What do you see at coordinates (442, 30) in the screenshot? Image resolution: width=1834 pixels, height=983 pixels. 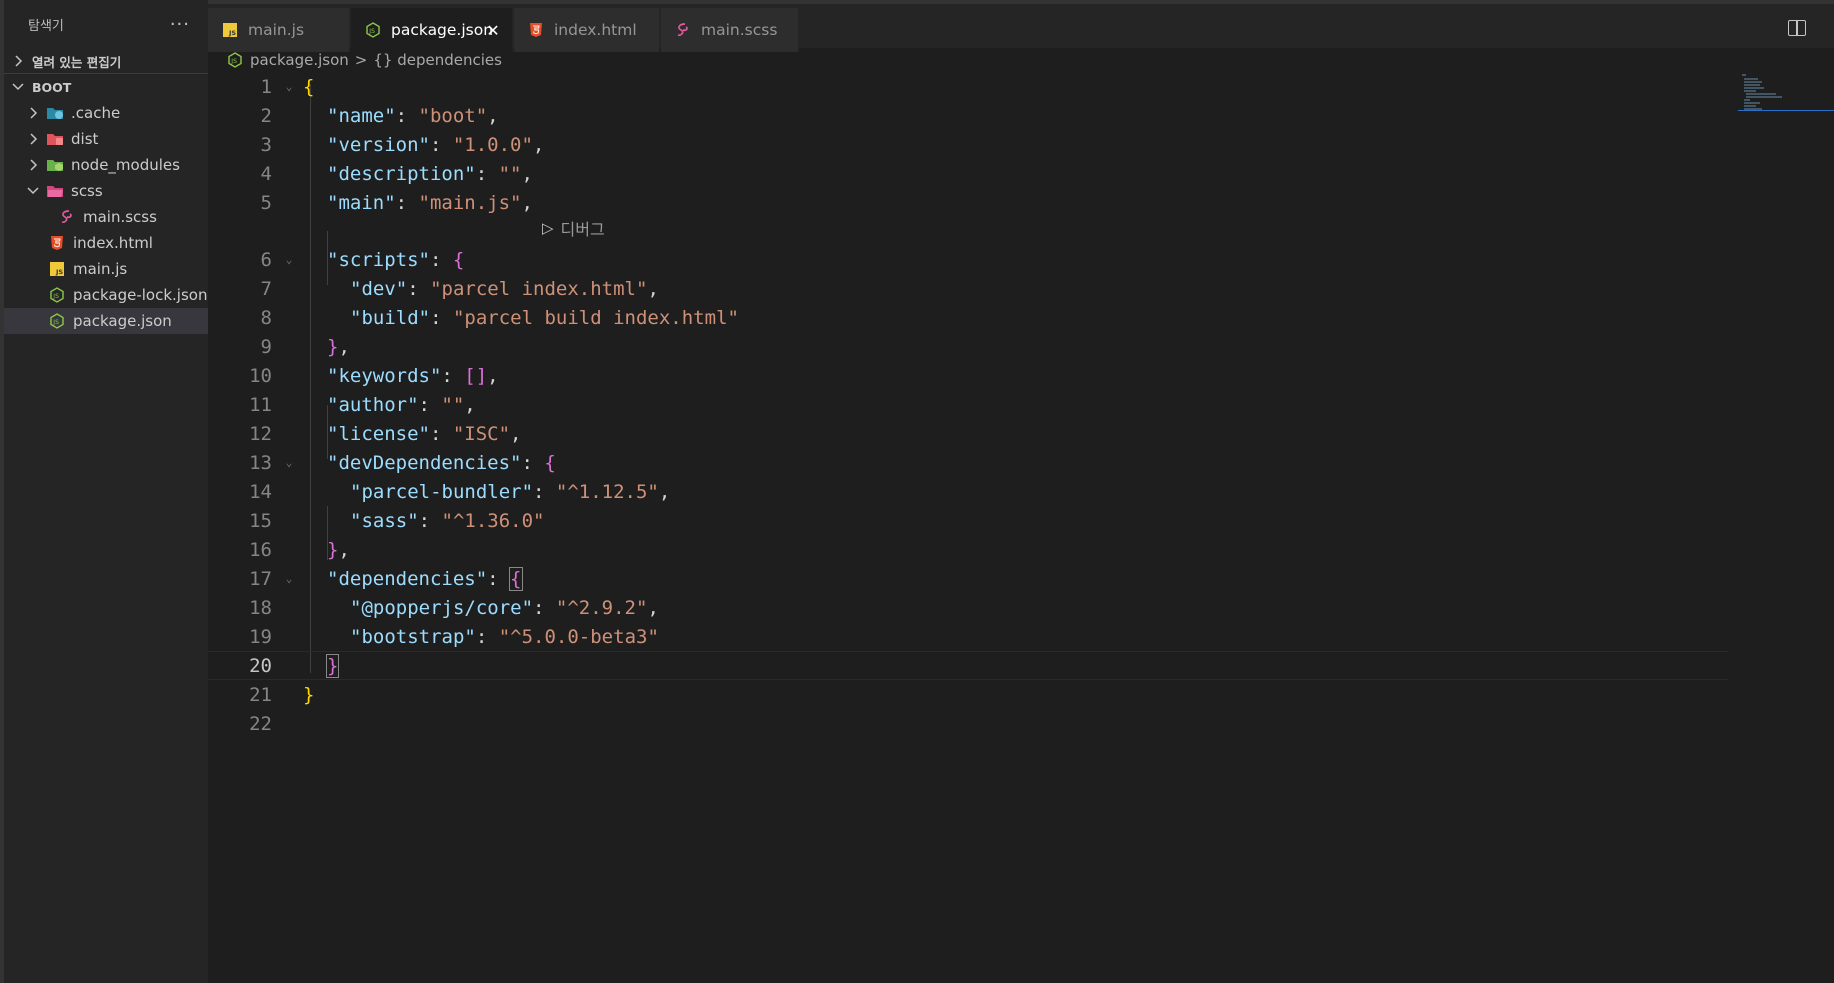 I see `tab-label: package.json` at bounding box center [442, 30].